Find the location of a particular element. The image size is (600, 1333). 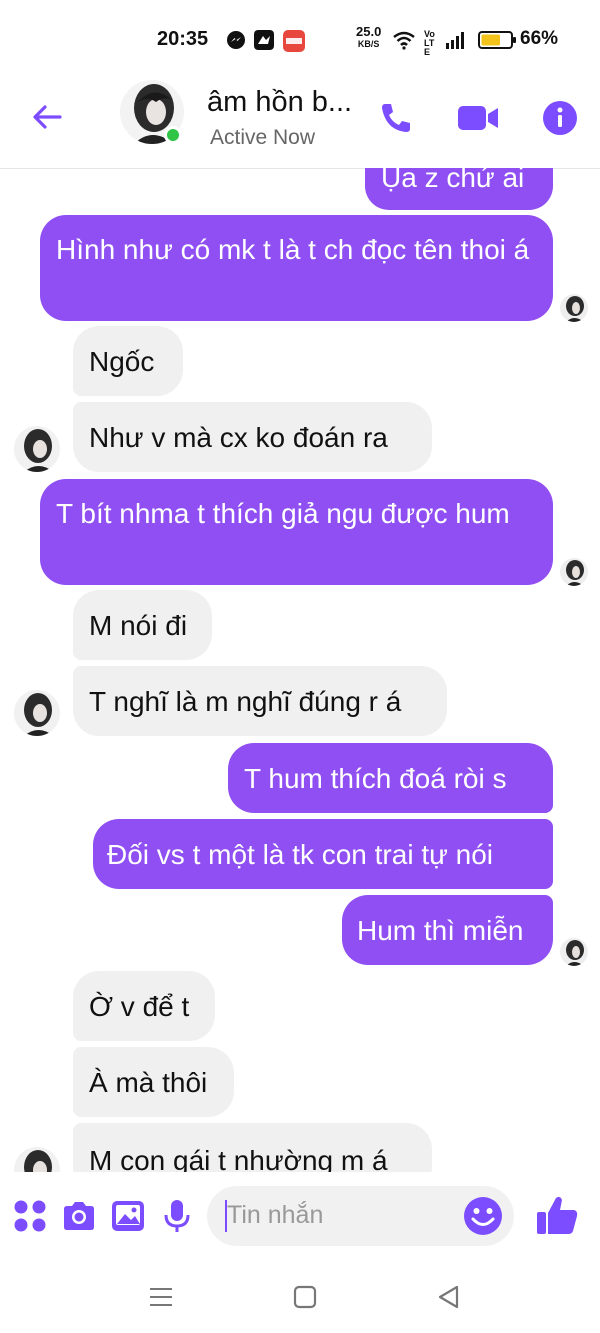

message-outgoing: Hình như có mk t là t ch đọc tên thoi á is located at coordinates (296, 268).